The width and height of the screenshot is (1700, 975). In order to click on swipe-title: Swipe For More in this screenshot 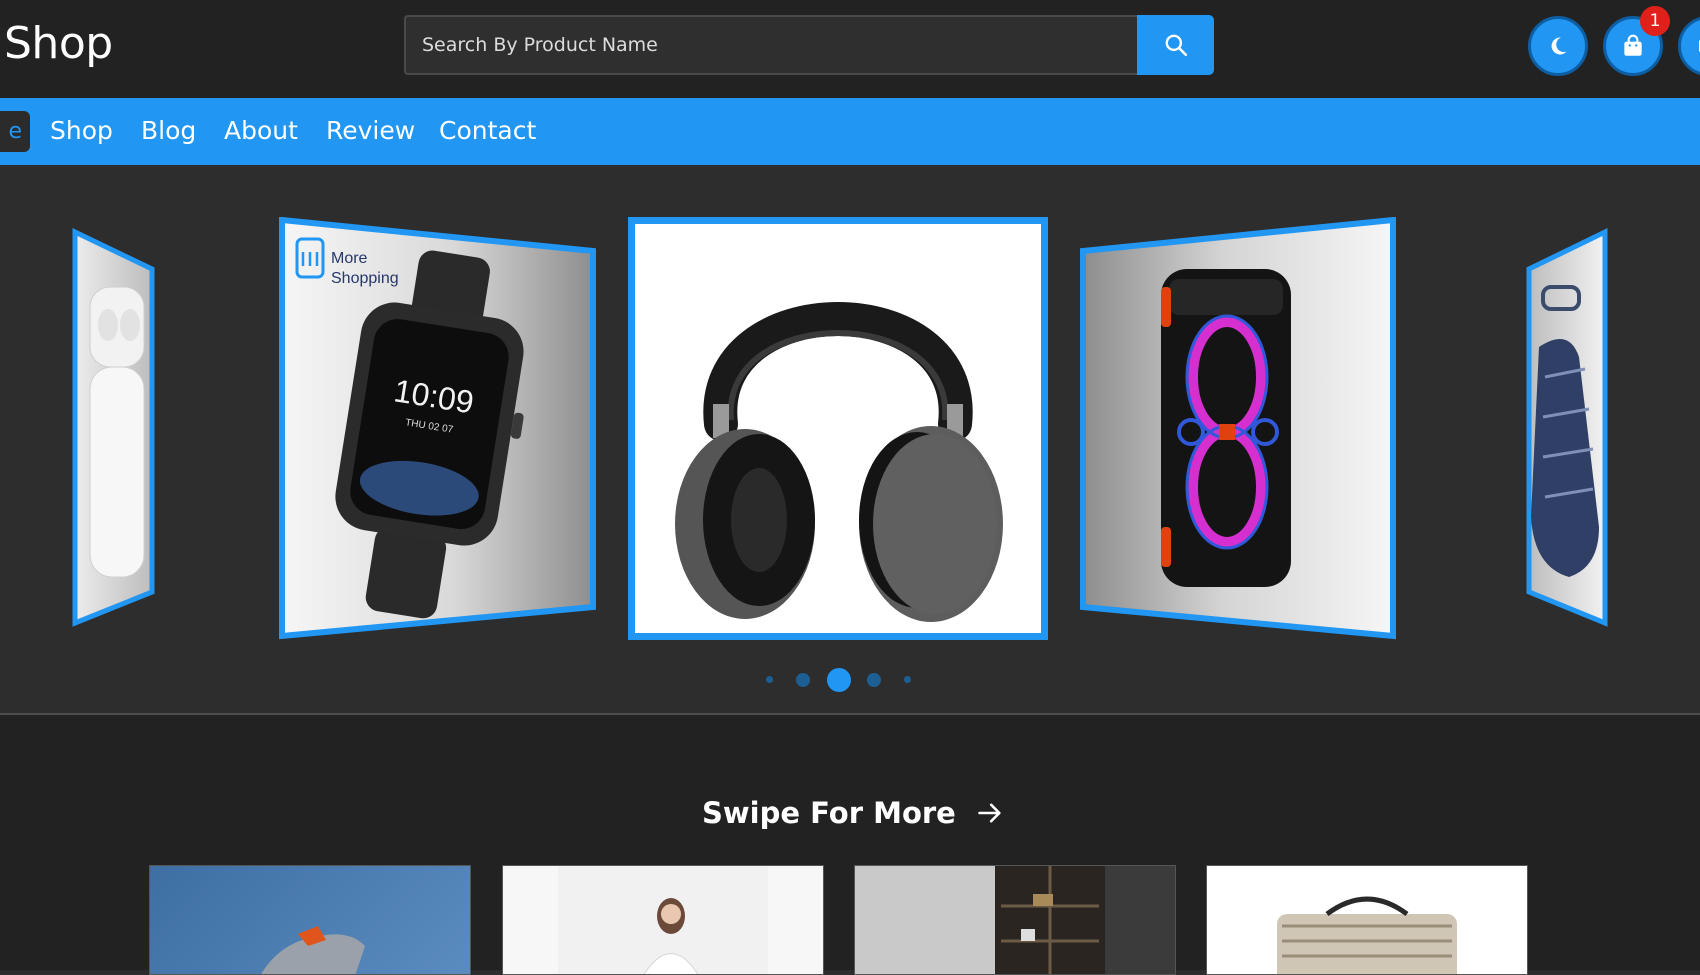, I will do `click(829, 813)`.